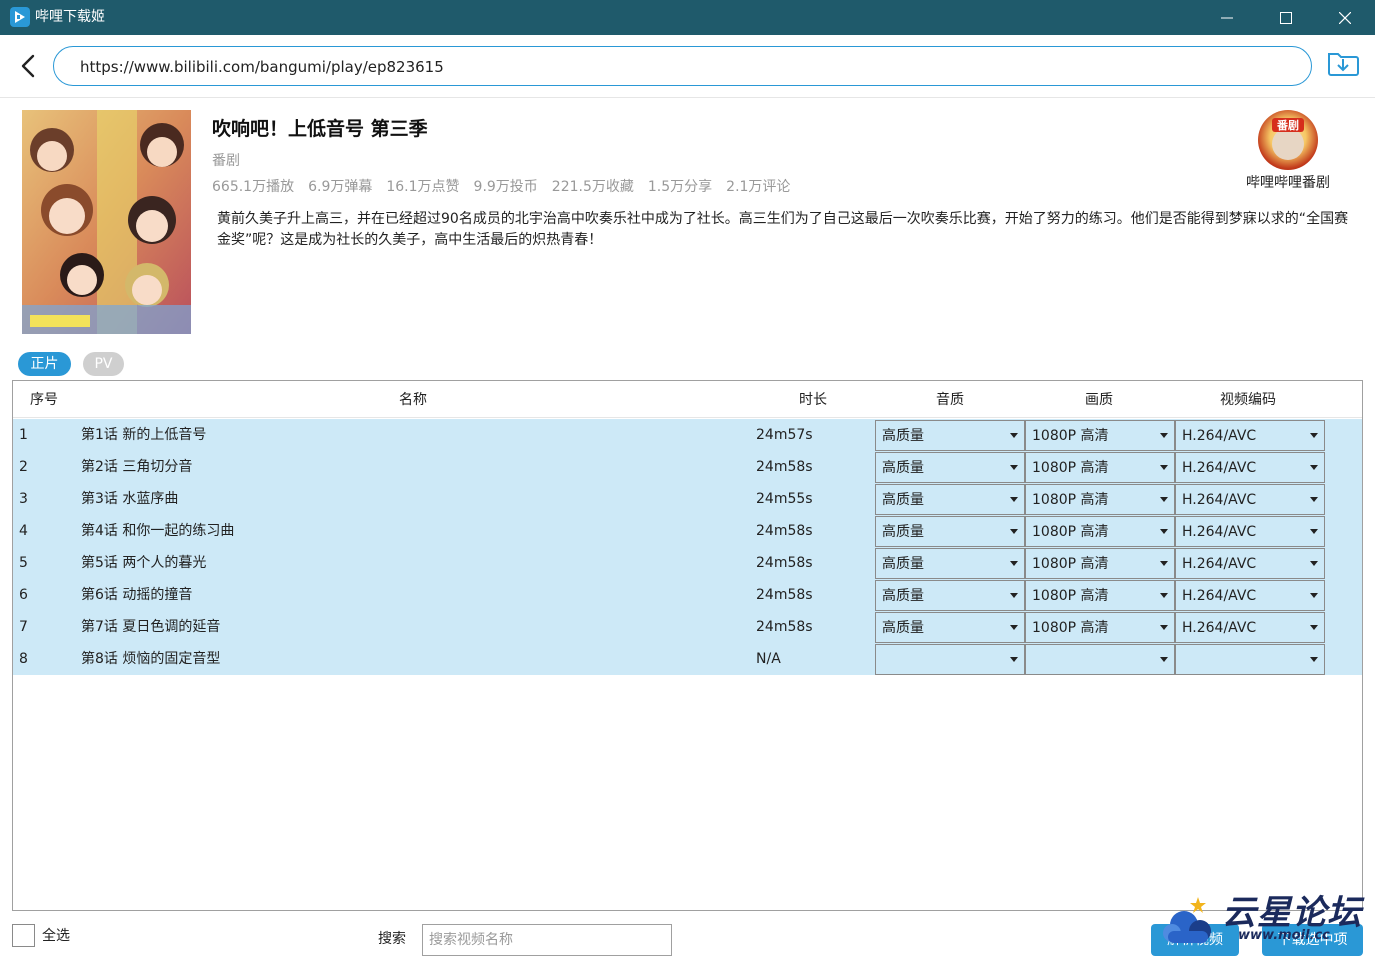 Image resolution: width=1375 pixels, height=972 pixels. Describe the element at coordinates (56, 936) in the screenshot. I see `select-all-label: 全选` at that location.